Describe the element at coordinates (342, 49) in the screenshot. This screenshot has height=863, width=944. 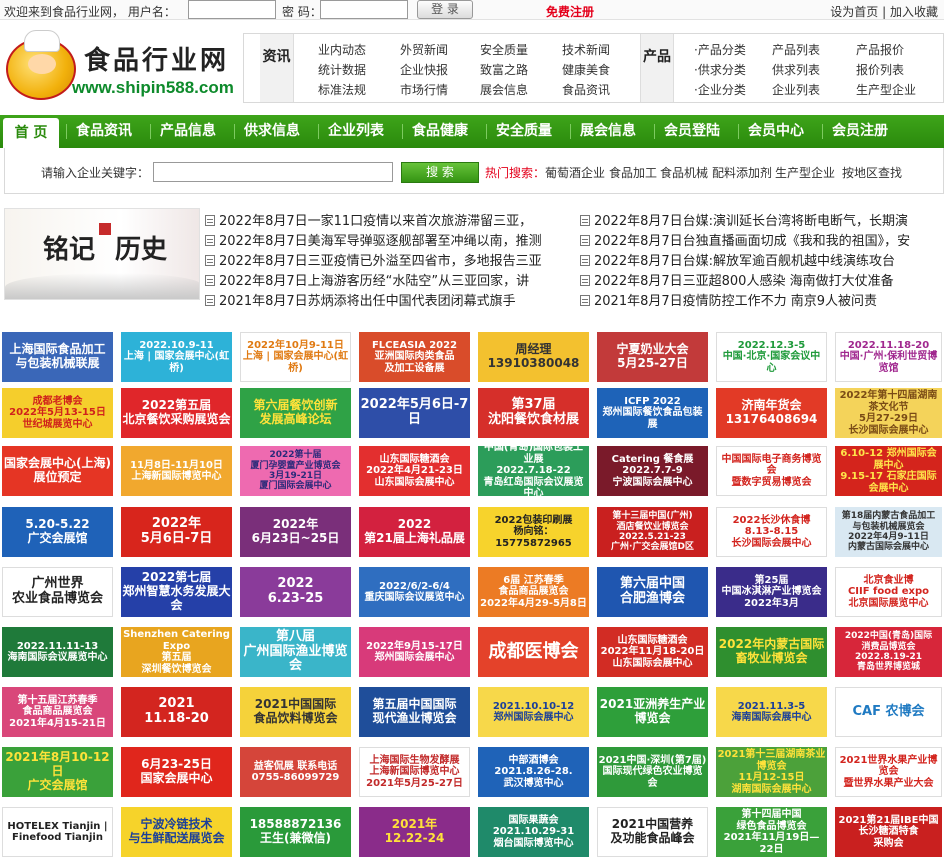
I see `nav-link: 业内动态` at that location.